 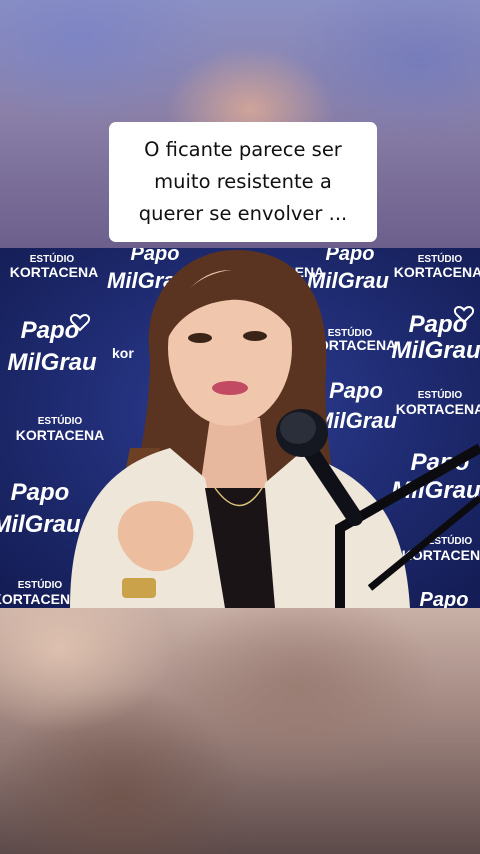 What do you see at coordinates (243, 149) in the screenshot?
I see `caption-line-1: O ficante parece ser` at bounding box center [243, 149].